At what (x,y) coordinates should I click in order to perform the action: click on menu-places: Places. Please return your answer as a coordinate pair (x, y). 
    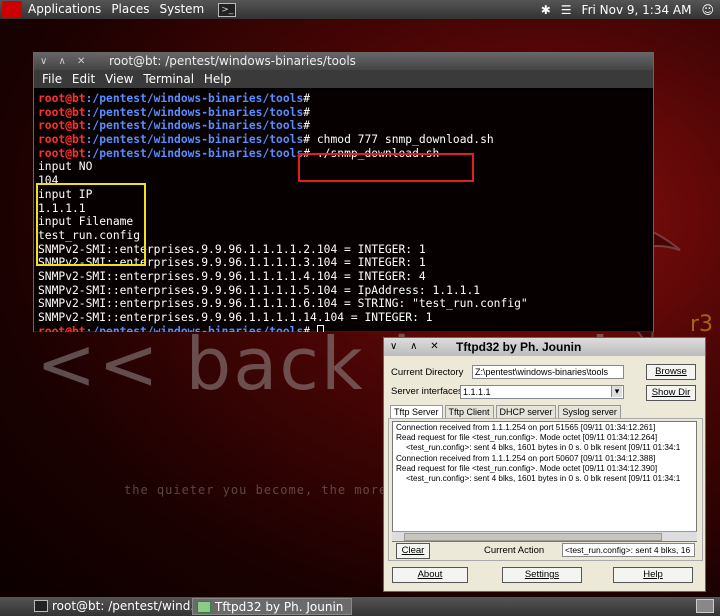
    Looking at the image, I should click on (130, 9).